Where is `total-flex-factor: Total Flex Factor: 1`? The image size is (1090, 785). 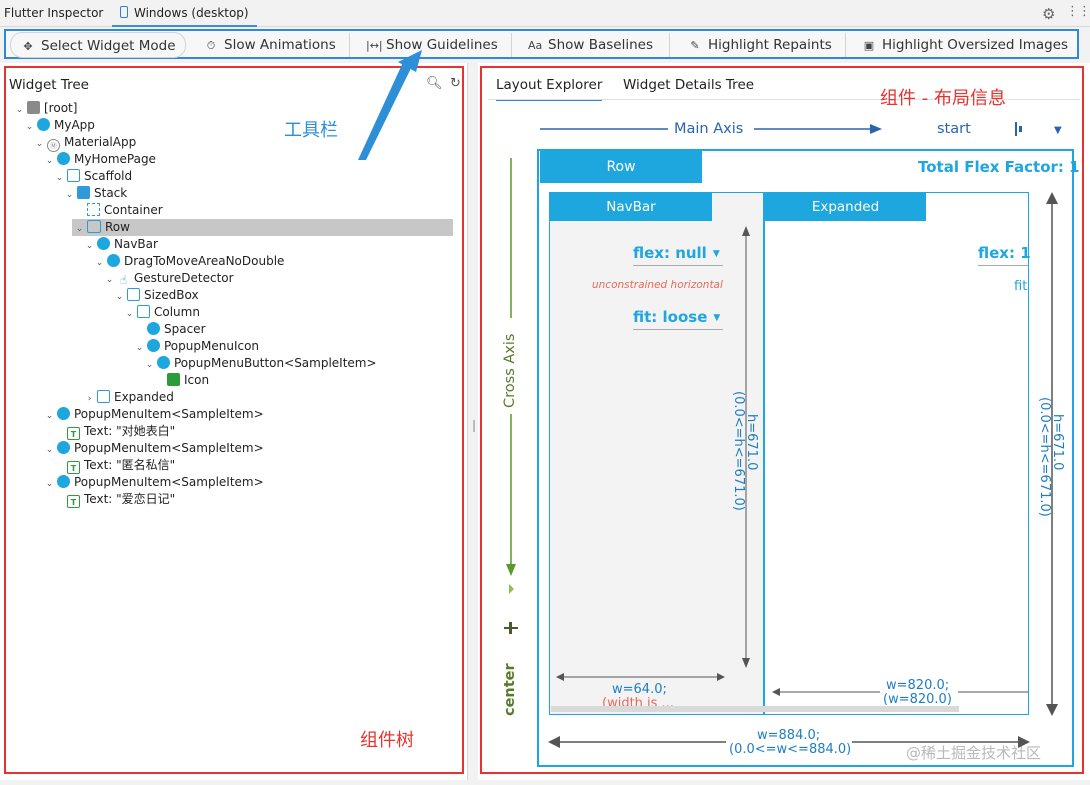
total-flex-factor: Total Flex Factor: 1 is located at coordinates (999, 167).